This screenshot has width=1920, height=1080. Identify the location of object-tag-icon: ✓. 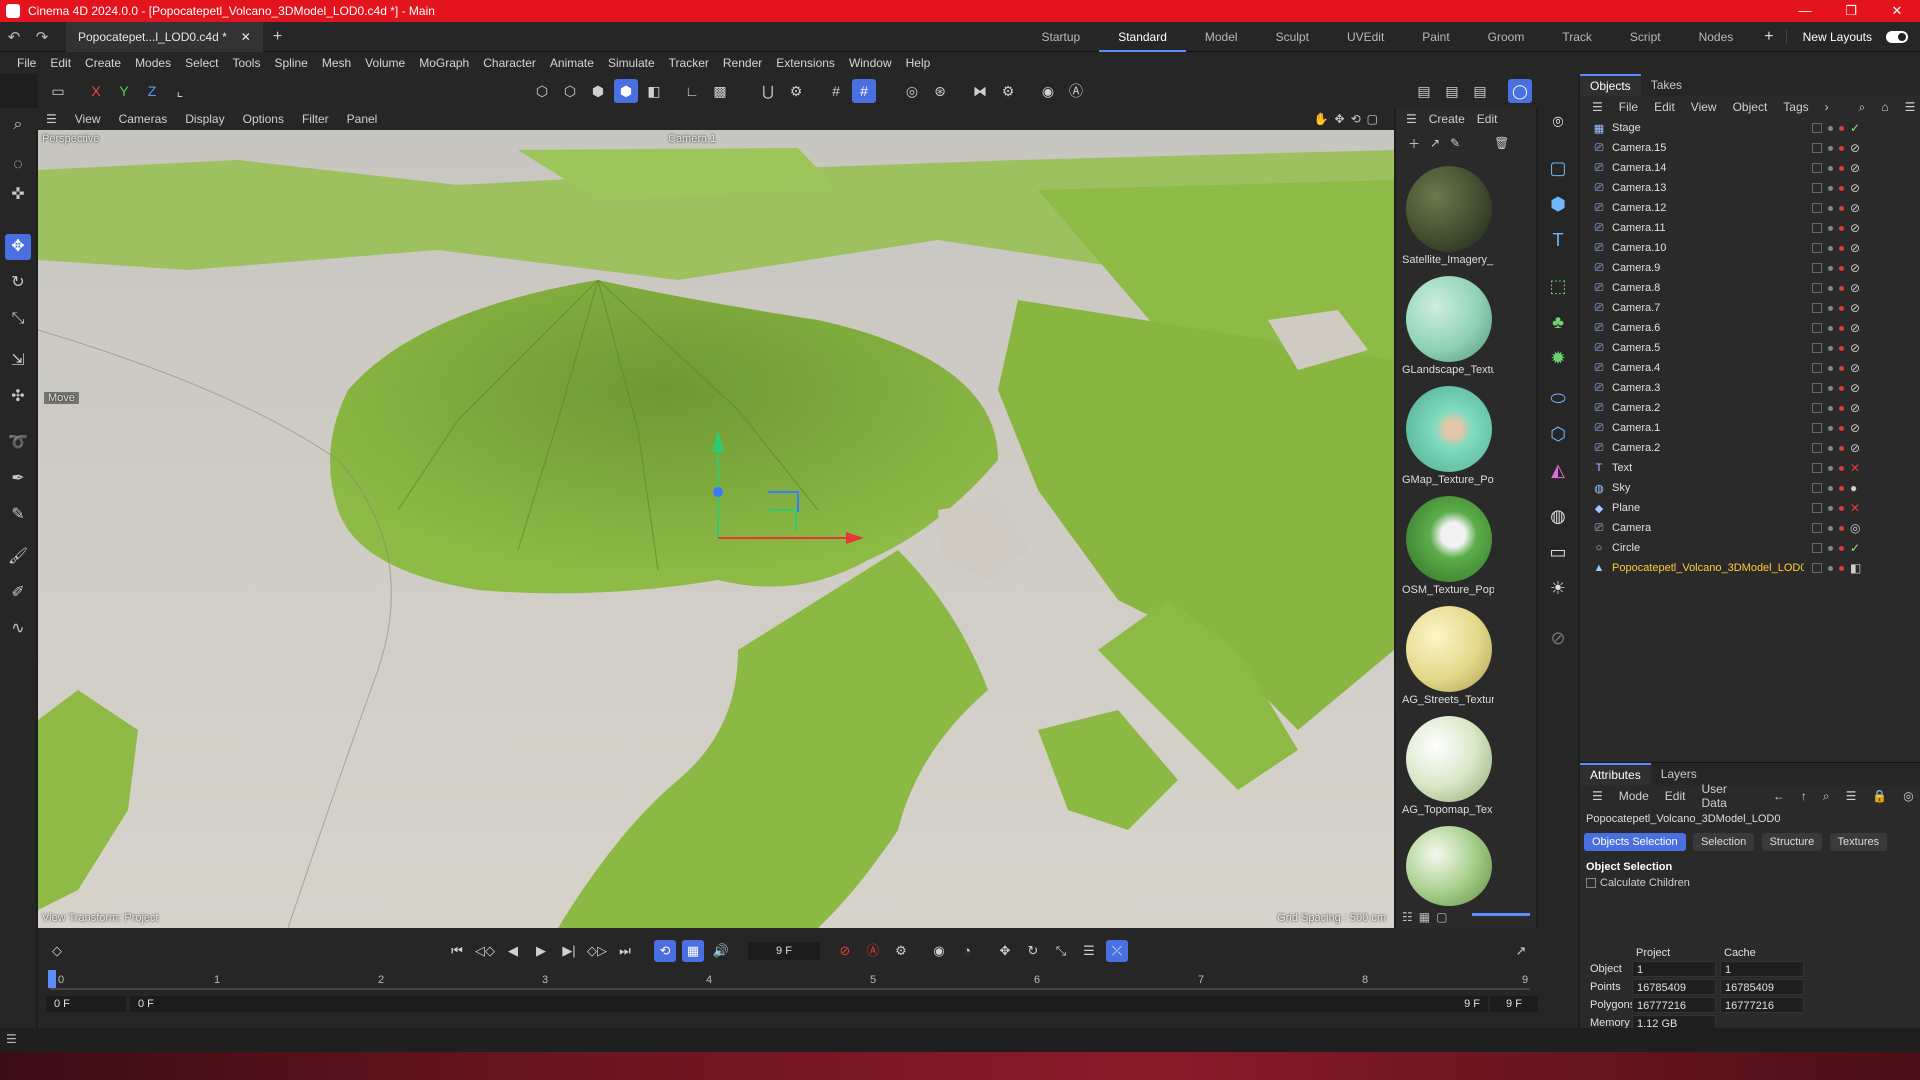
(1855, 548).